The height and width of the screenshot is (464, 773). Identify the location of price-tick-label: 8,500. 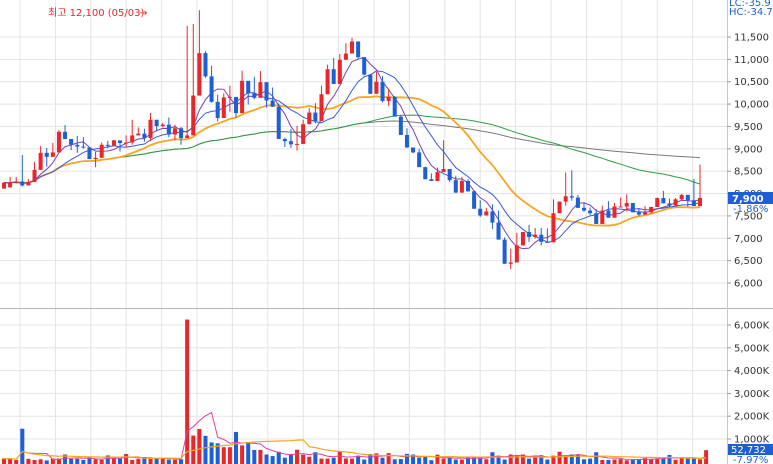
(748, 172).